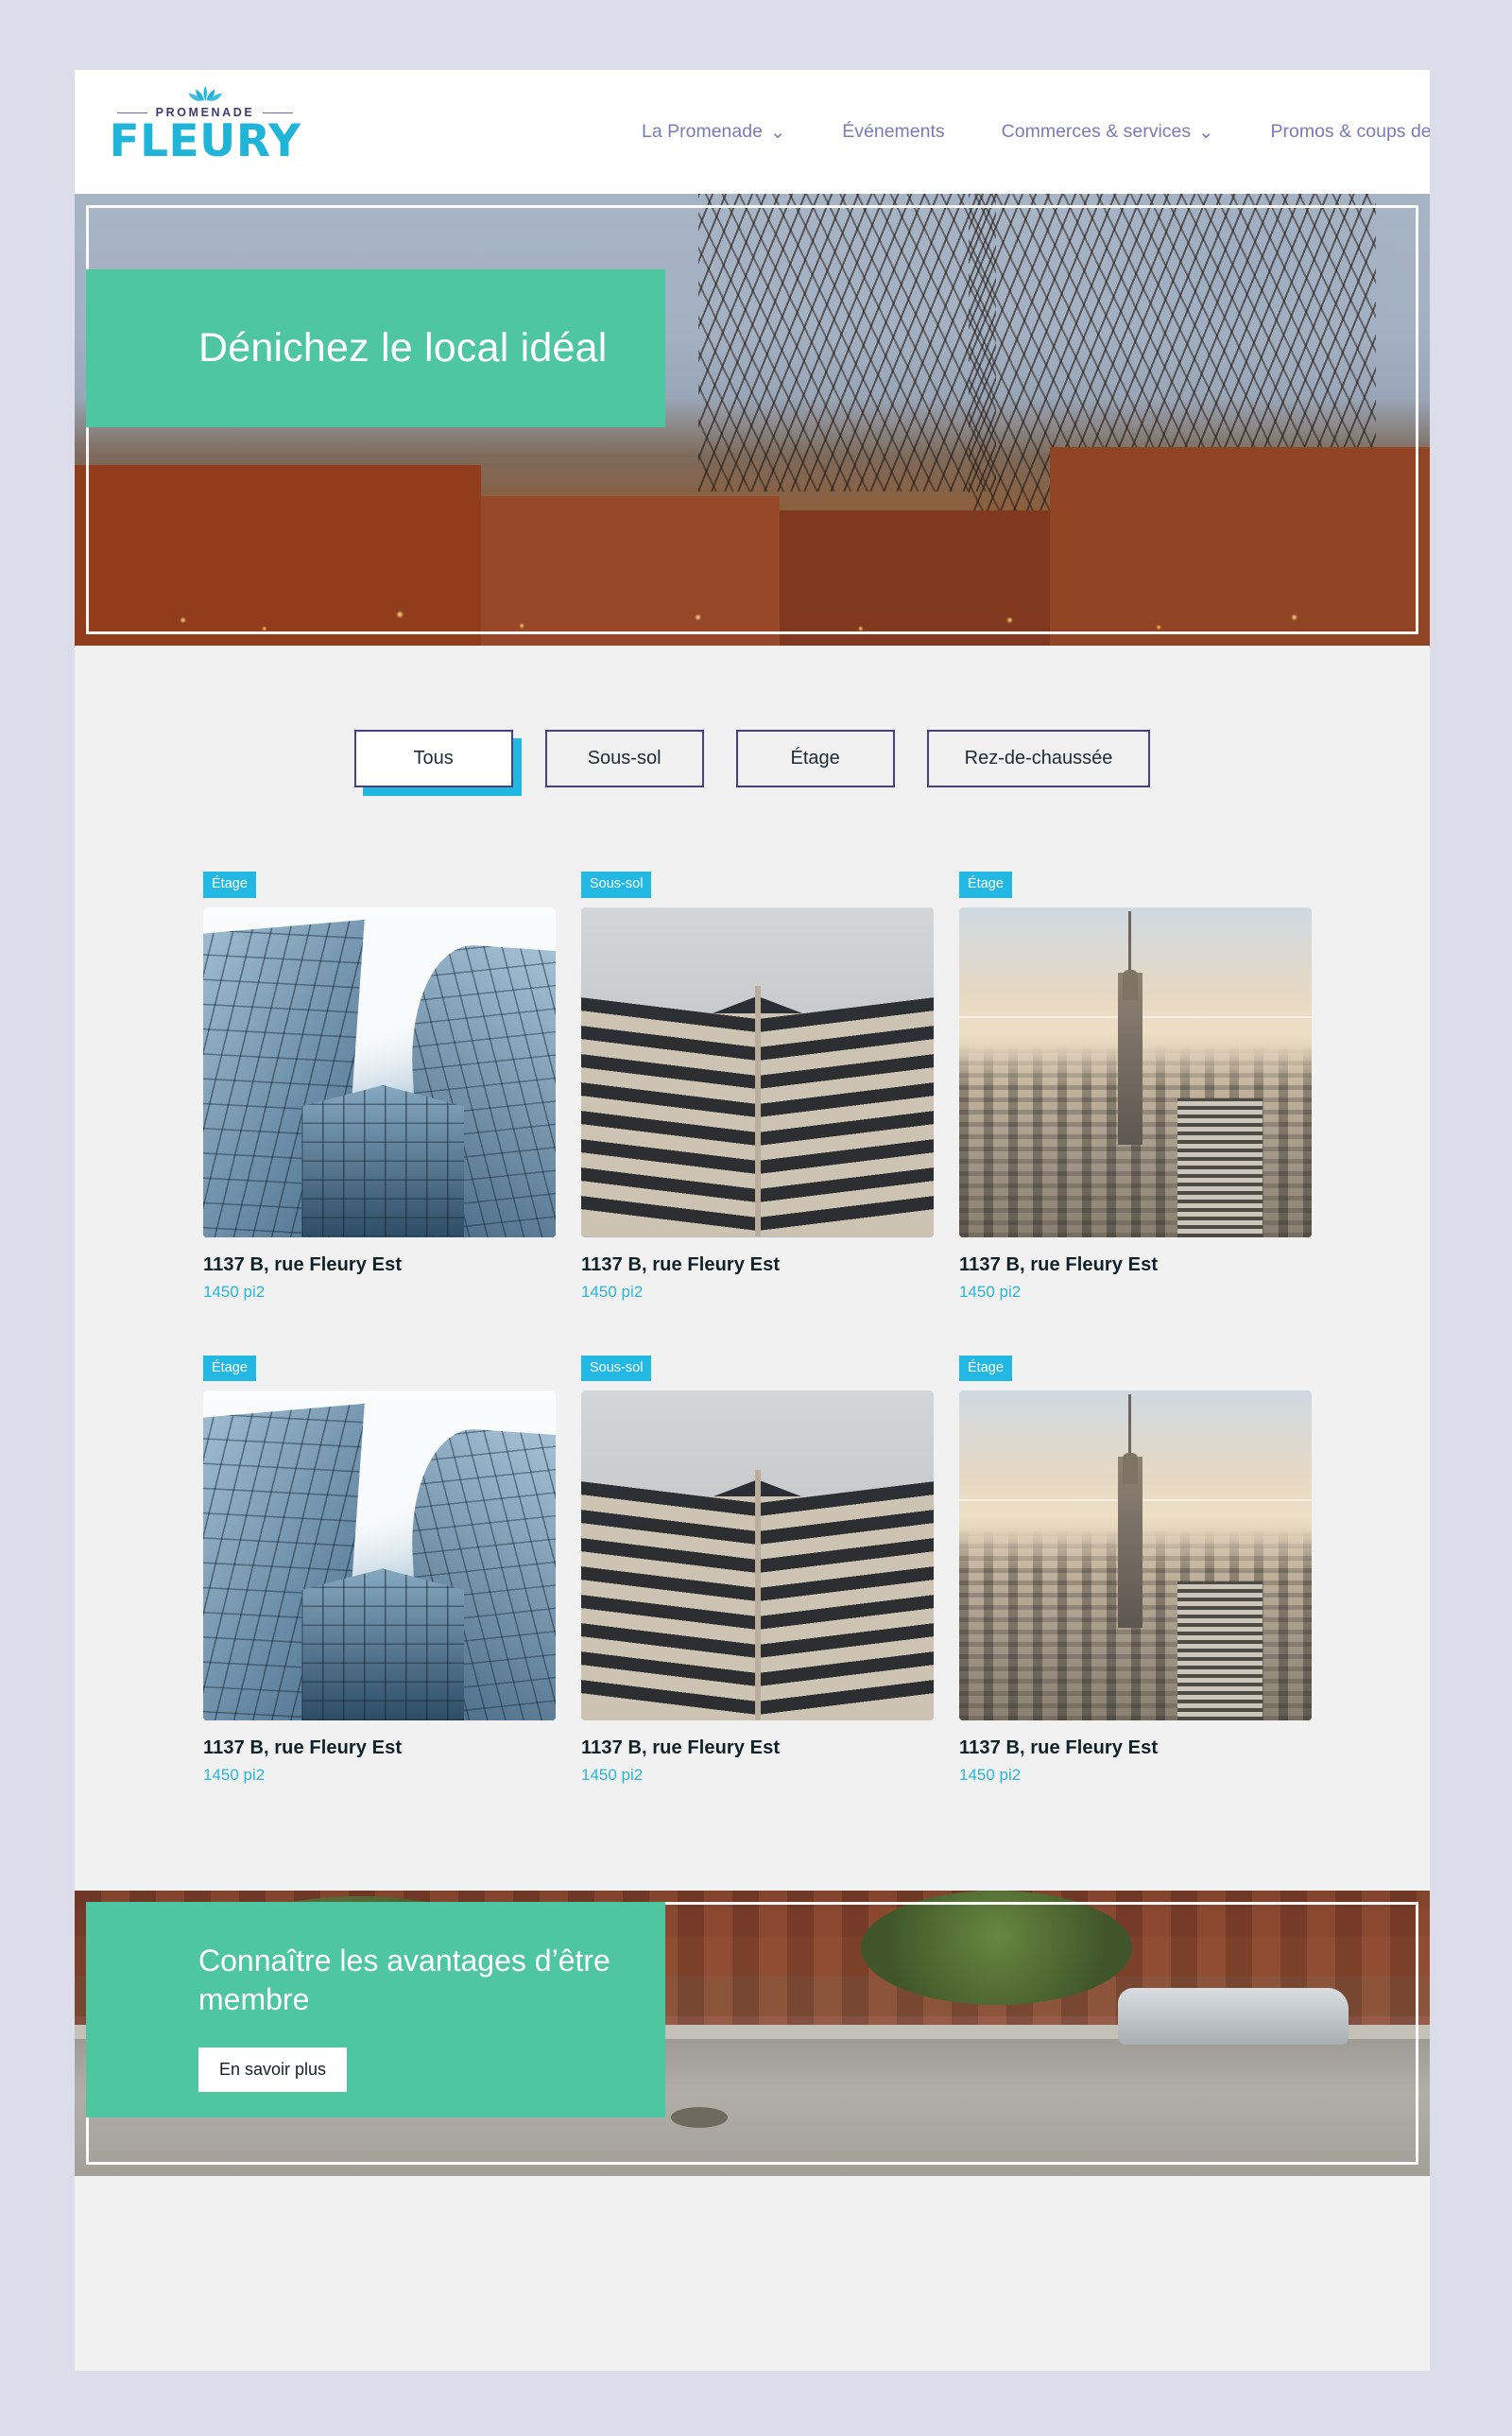 This screenshot has height=2436, width=1512. Describe the element at coordinates (1096, 131) in the screenshot. I see `nav-label: Commerces & services` at that location.